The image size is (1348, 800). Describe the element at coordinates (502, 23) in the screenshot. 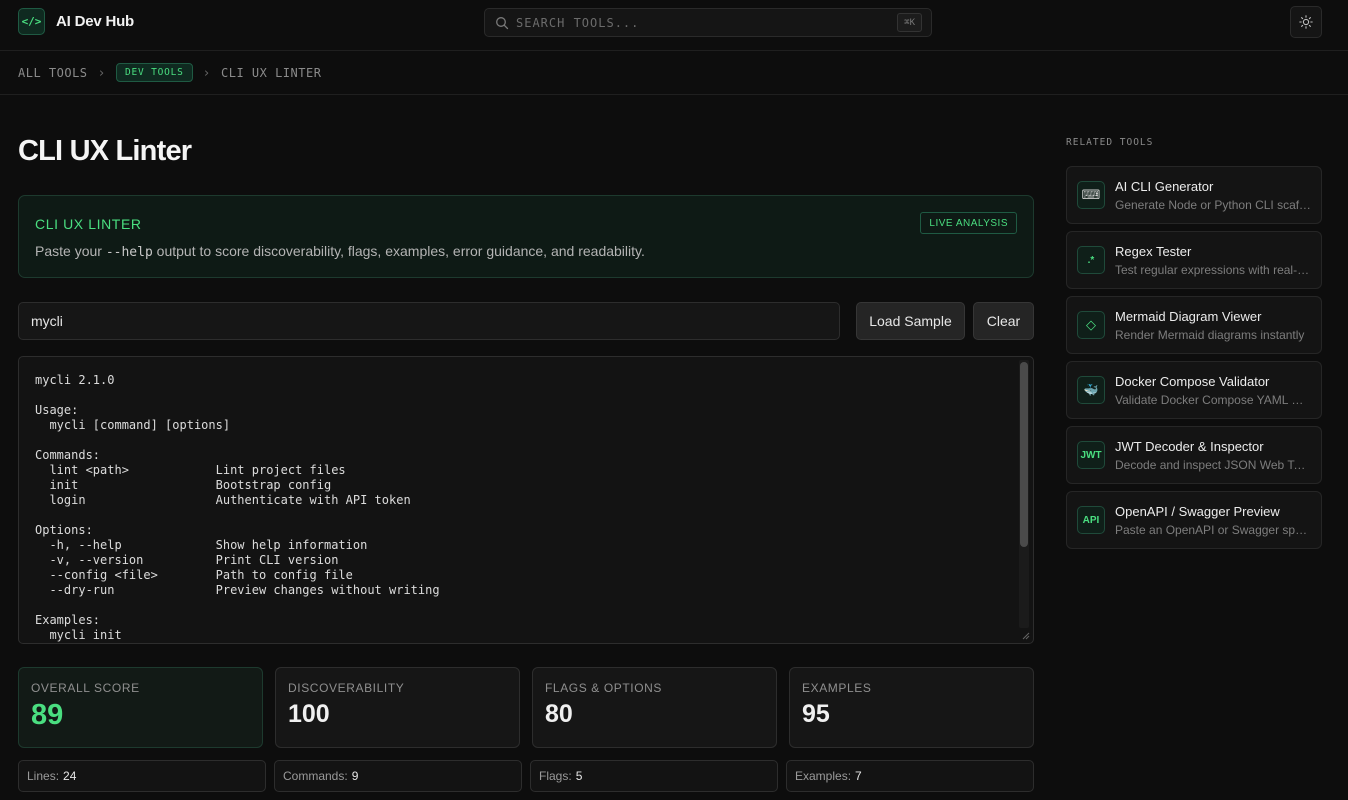

I see `search-icon` at that location.